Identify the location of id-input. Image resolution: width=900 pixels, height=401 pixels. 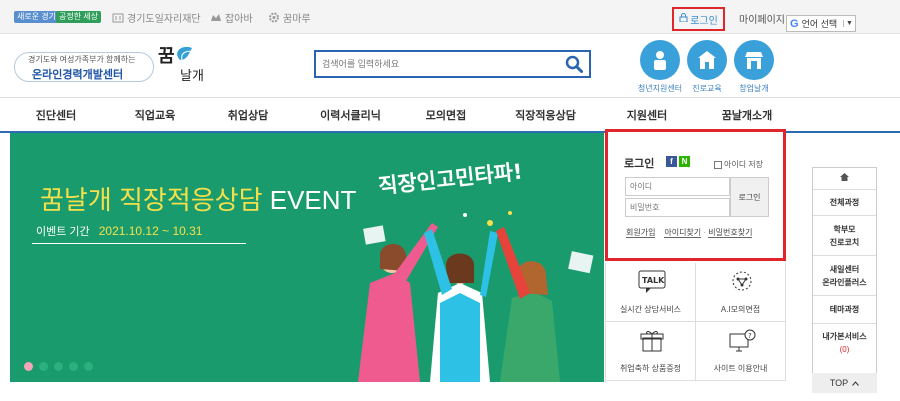
(677, 186).